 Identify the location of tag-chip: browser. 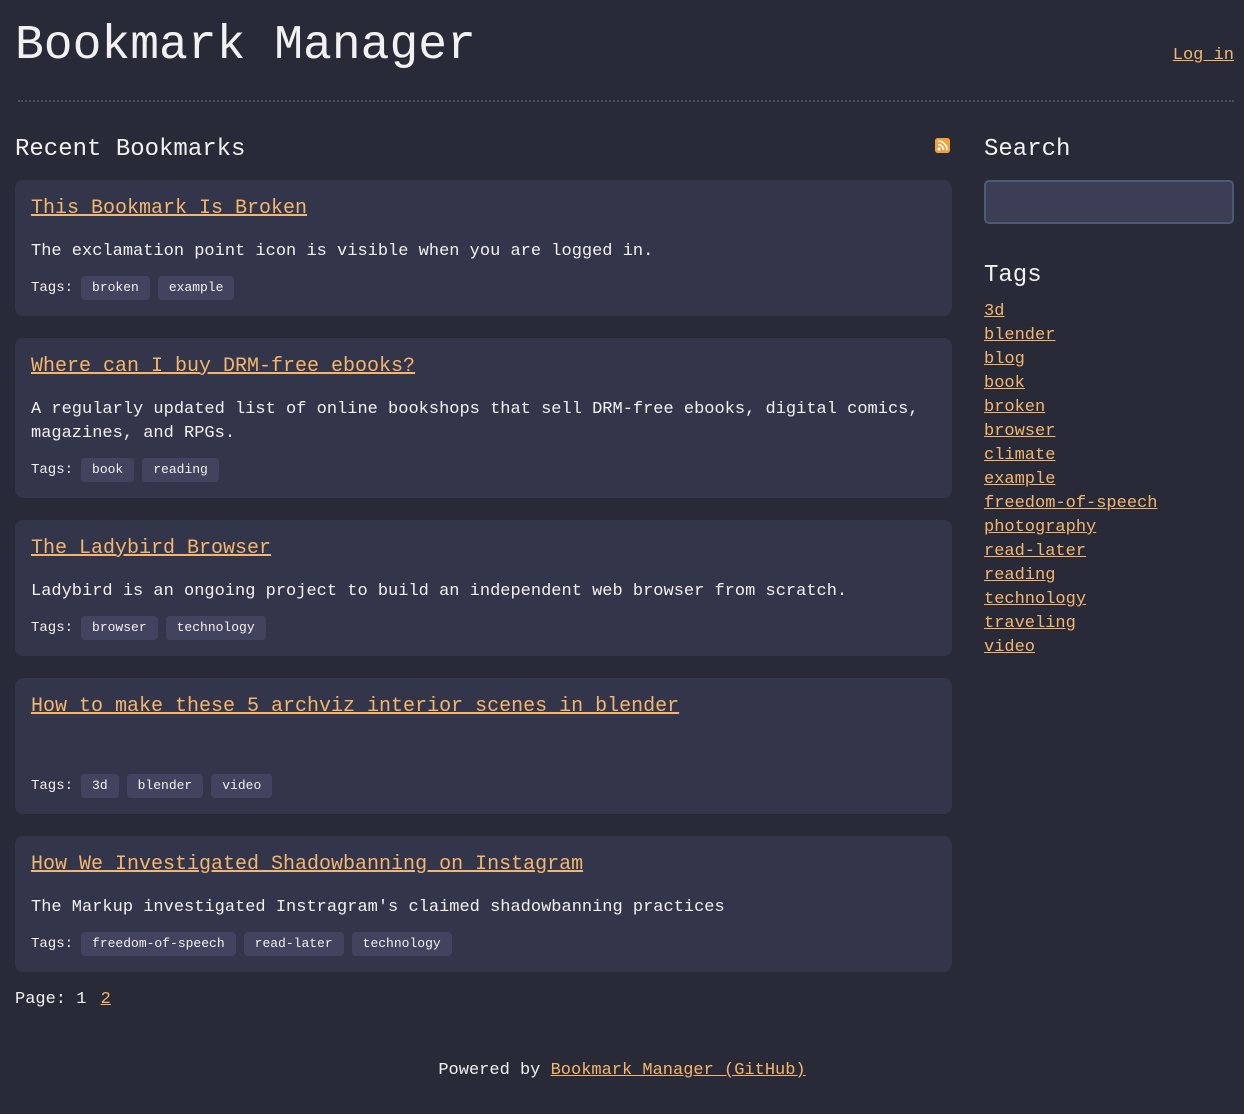
(119, 628).